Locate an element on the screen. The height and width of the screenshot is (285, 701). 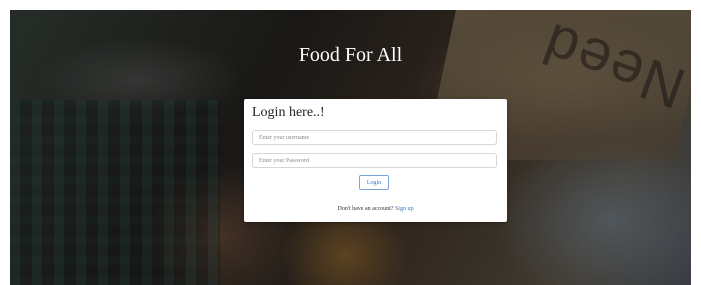
signup-prompt-line: Don't have an account? Sign up is located at coordinates (375, 209).